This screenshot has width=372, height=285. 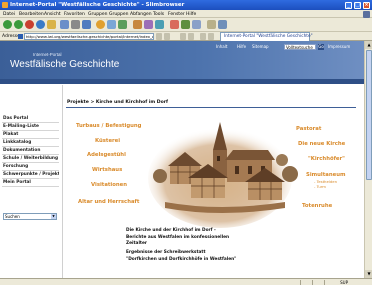 What do you see at coordinates (100, 24) in the screenshot?
I see `favorites-icon` at bounding box center [100, 24].